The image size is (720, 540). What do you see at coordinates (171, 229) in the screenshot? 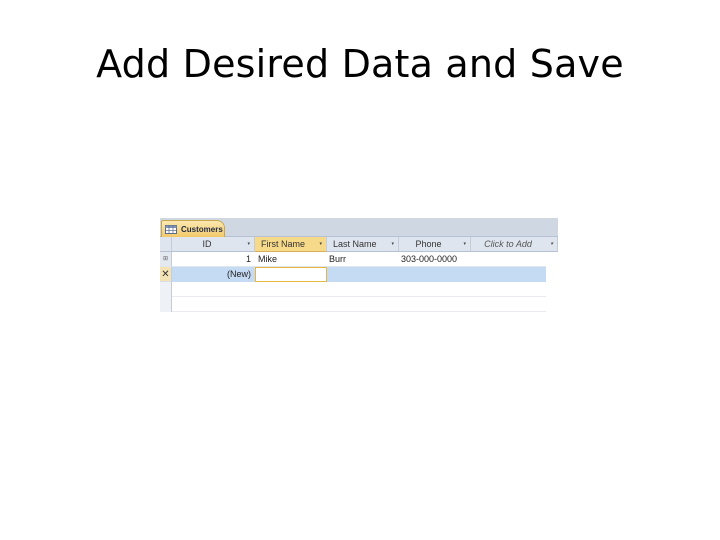
I see `table-icon` at bounding box center [171, 229].